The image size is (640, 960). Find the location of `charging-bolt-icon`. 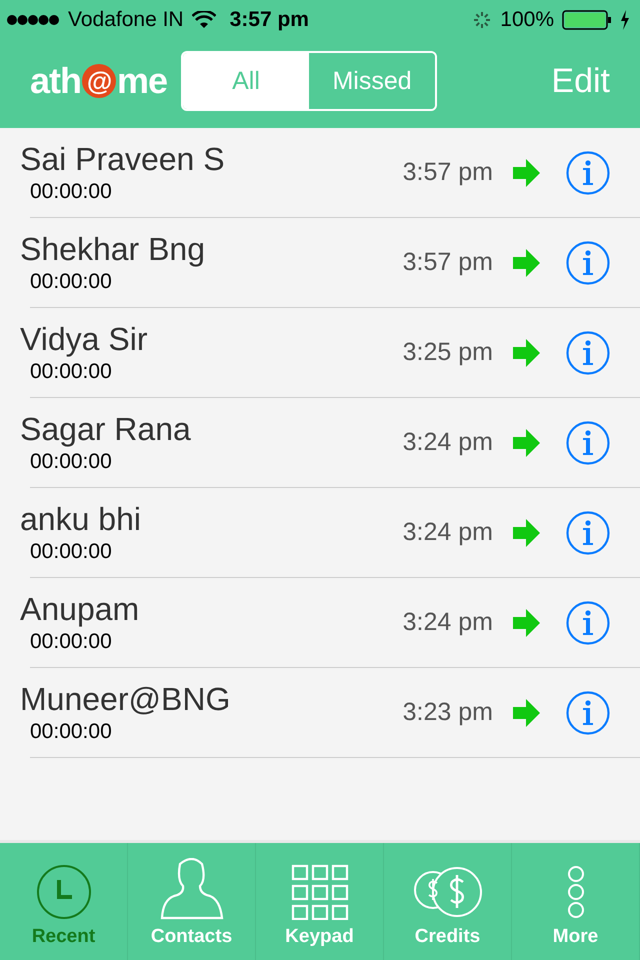

charging-bolt-icon is located at coordinates (625, 20).